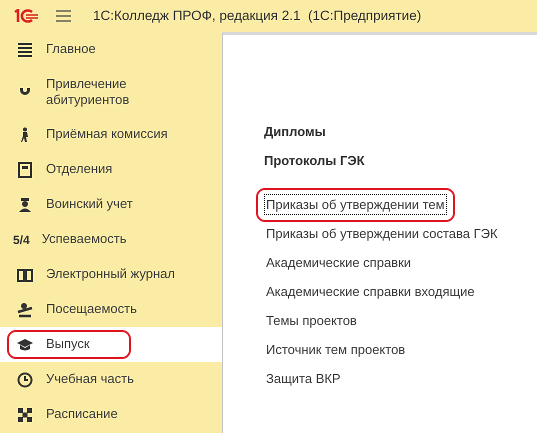 This screenshot has height=433, width=537. Describe the element at coordinates (25, 344) in the screenshot. I see `graduation-cap-icon` at that location.